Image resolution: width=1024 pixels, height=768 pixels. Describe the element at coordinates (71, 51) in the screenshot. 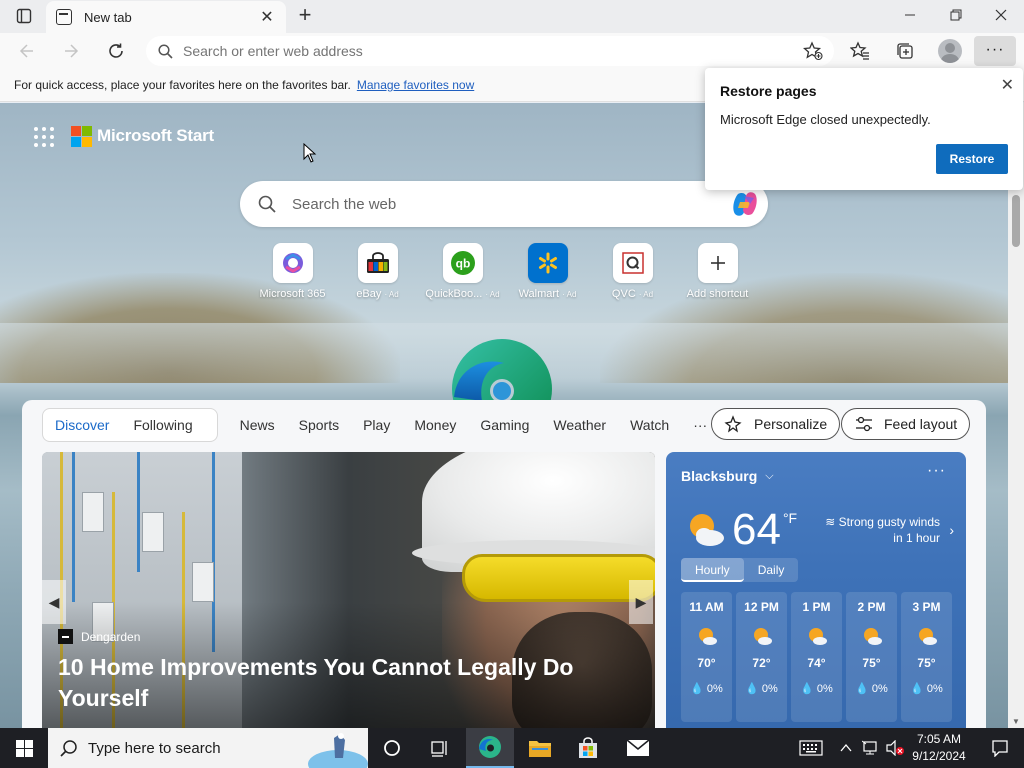

I see `forward-button` at that location.